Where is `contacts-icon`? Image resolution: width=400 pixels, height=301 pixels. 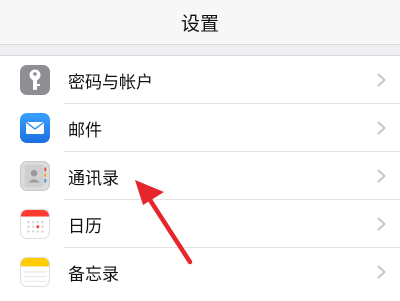 contacts-icon is located at coordinates (35, 176).